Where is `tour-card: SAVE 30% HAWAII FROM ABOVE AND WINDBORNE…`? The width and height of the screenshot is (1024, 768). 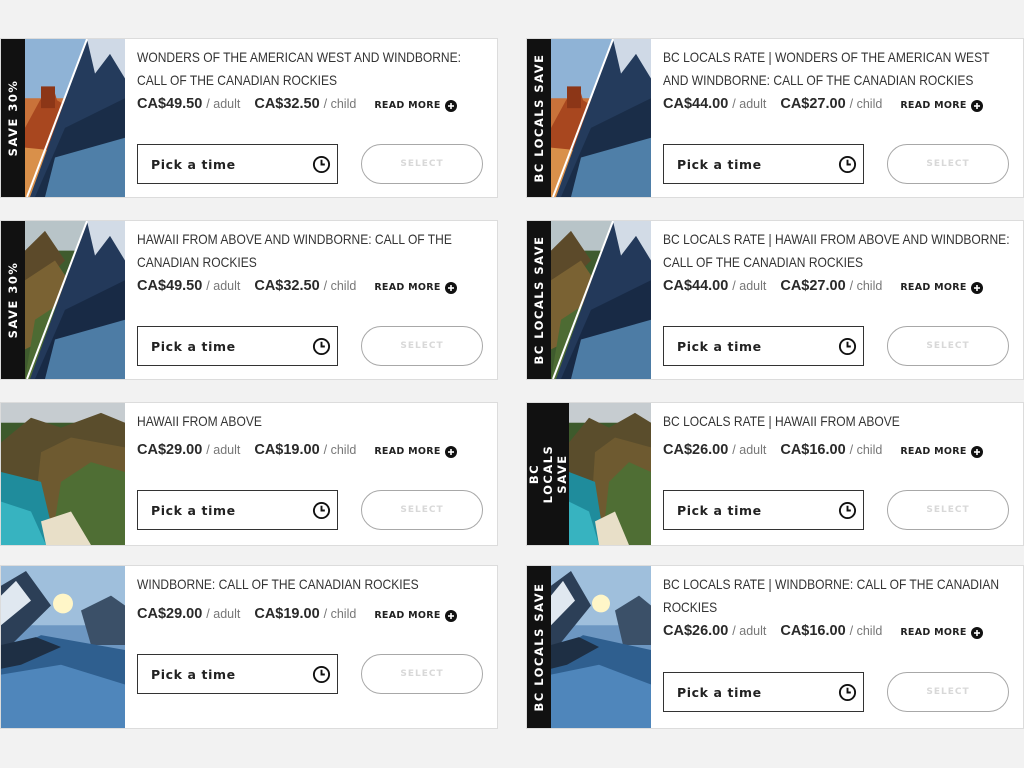 tour-card: SAVE 30% HAWAII FROM ABOVE AND WINDBORNE… is located at coordinates (249, 300).